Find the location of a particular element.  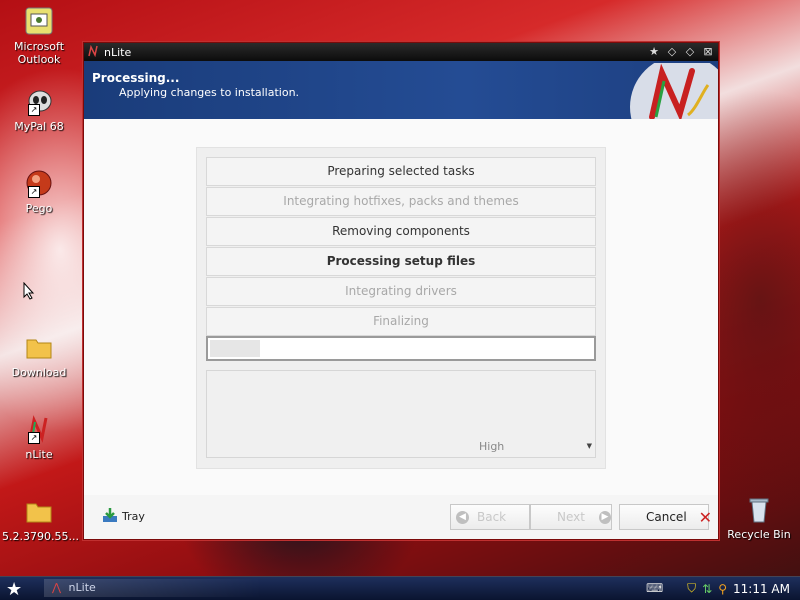

desktop-icon-label: MyPal 68 is located at coordinates (39, 126).